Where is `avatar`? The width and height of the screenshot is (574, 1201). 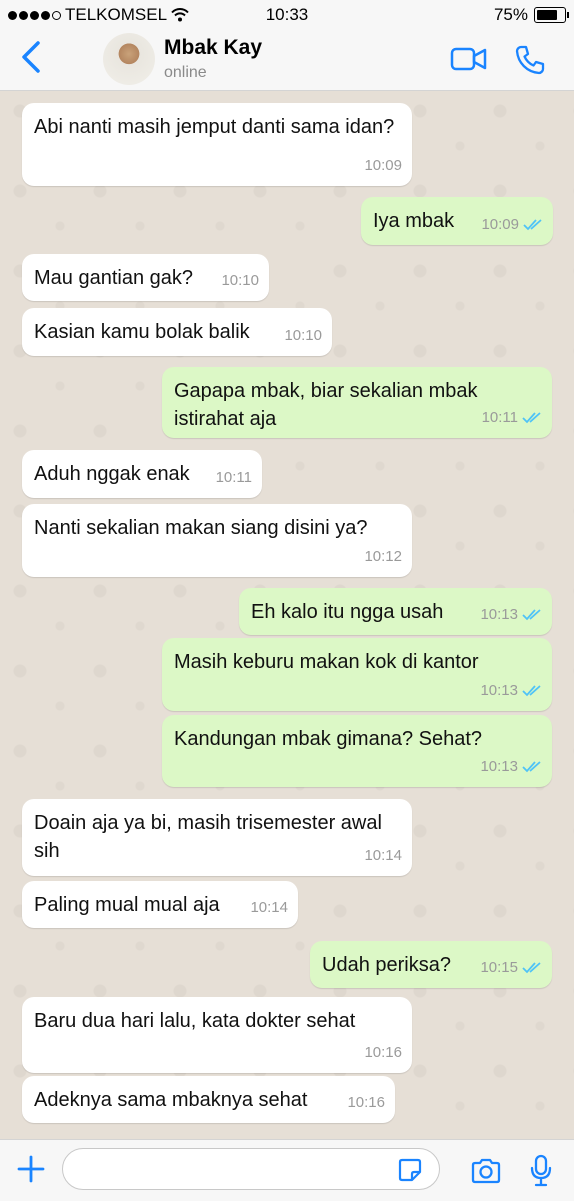
avatar is located at coordinates (129, 59).